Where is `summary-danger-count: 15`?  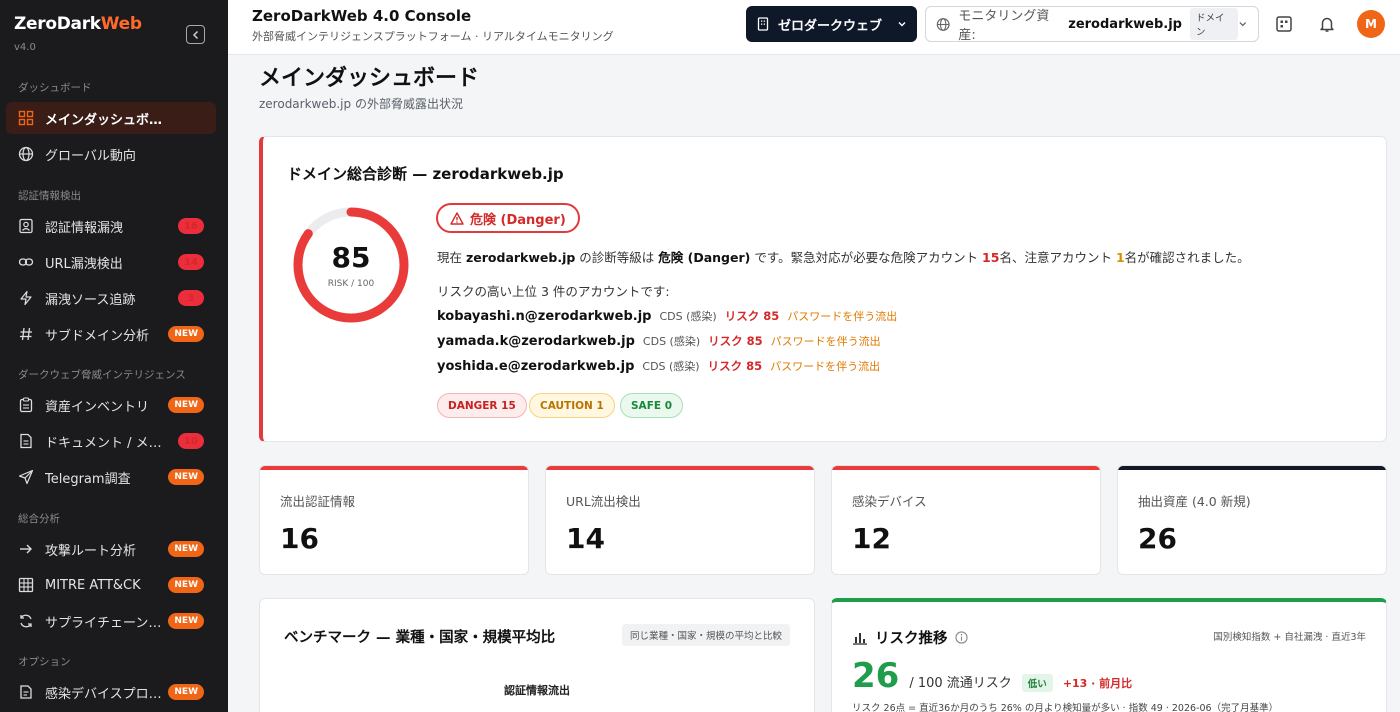
summary-danger-count: 15 is located at coordinates (991, 257).